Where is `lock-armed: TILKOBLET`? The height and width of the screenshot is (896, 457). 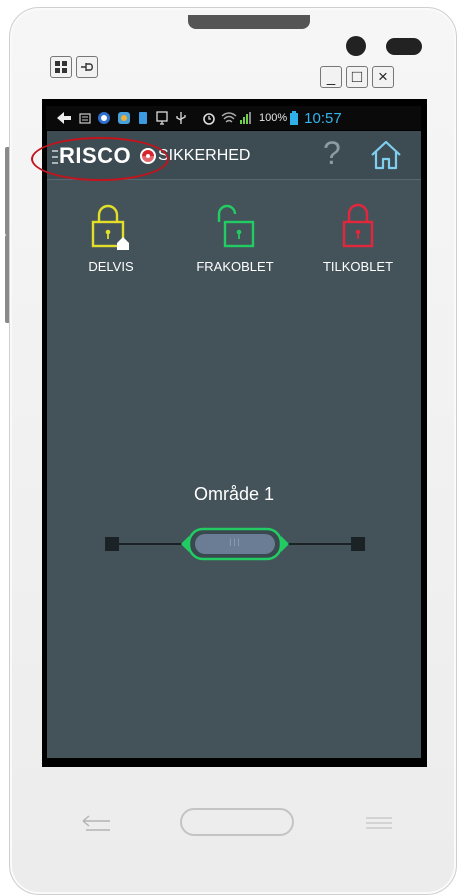
lock-armed: TILKOBLET is located at coordinates (358, 238).